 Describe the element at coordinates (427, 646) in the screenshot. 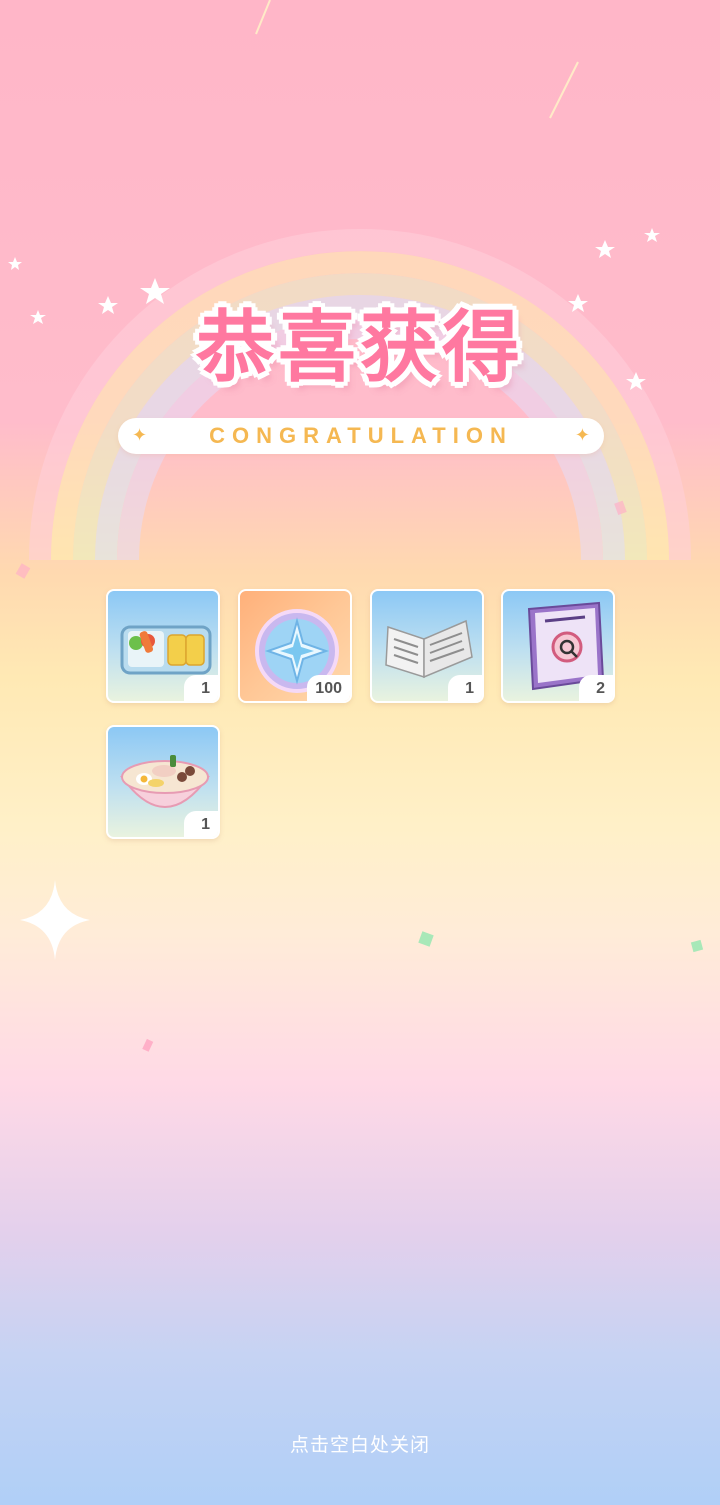

I see `reward-item-newspaper: 1` at that location.